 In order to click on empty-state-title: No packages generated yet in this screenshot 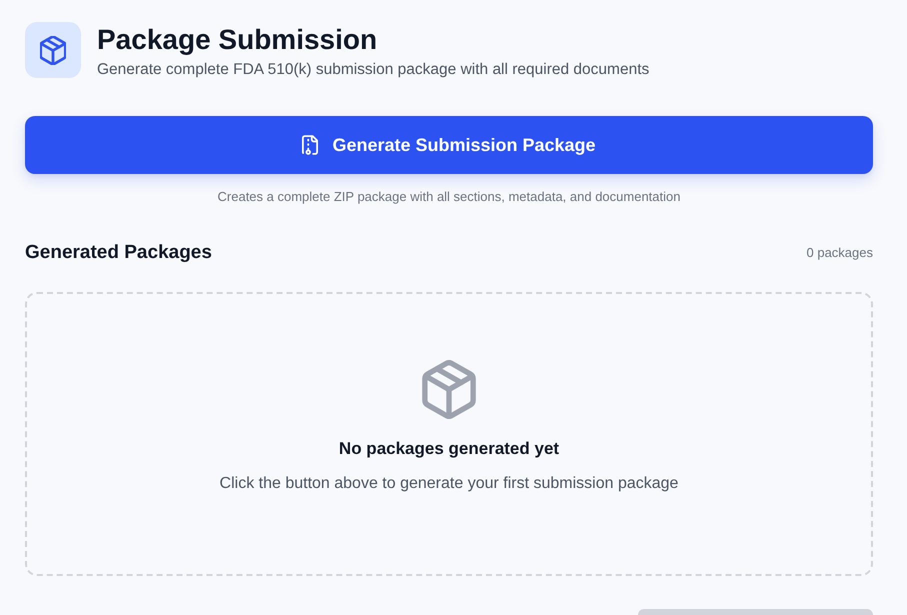, I will do `click(449, 449)`.